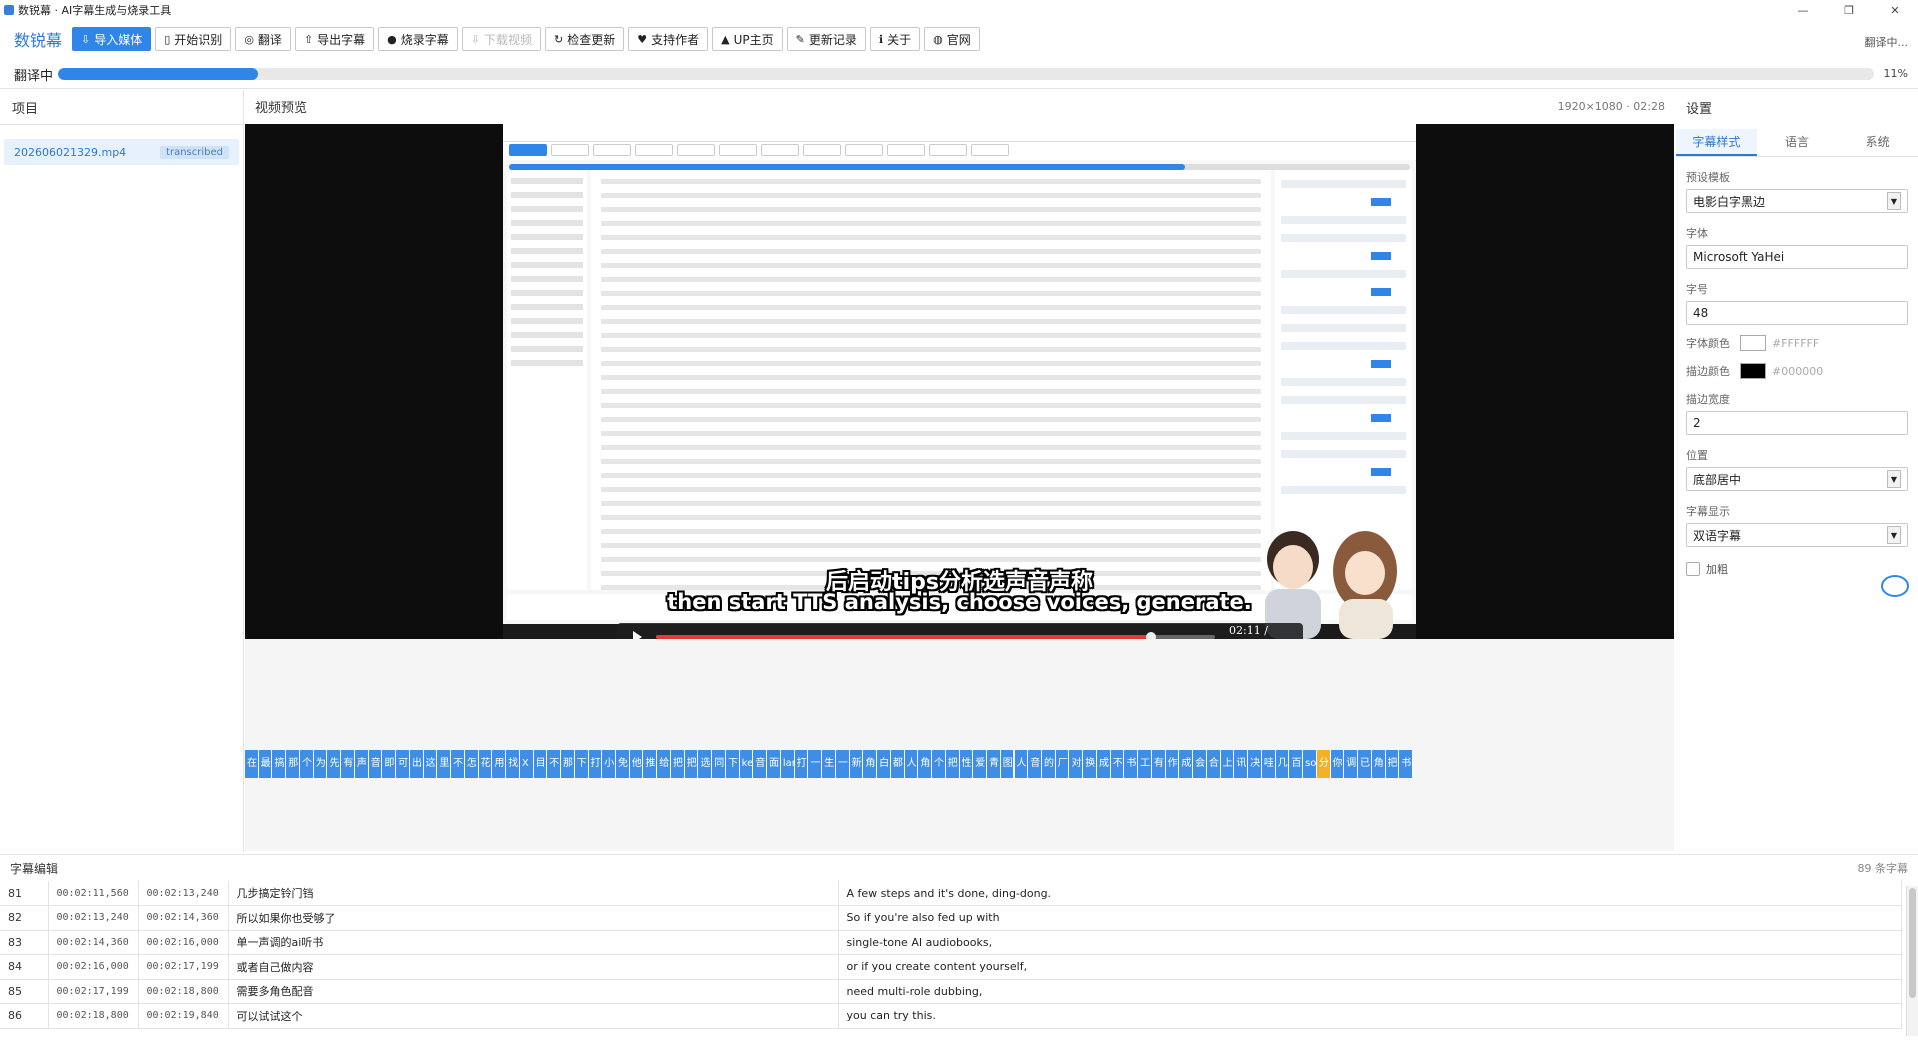 The width and height of the screenshot is (1918, 1042). What do you see at coordinates (1797, 201) in the screenshot?
I see `preset-select: 电影白字黑边 ▼` at bounding box center [1797, 201].